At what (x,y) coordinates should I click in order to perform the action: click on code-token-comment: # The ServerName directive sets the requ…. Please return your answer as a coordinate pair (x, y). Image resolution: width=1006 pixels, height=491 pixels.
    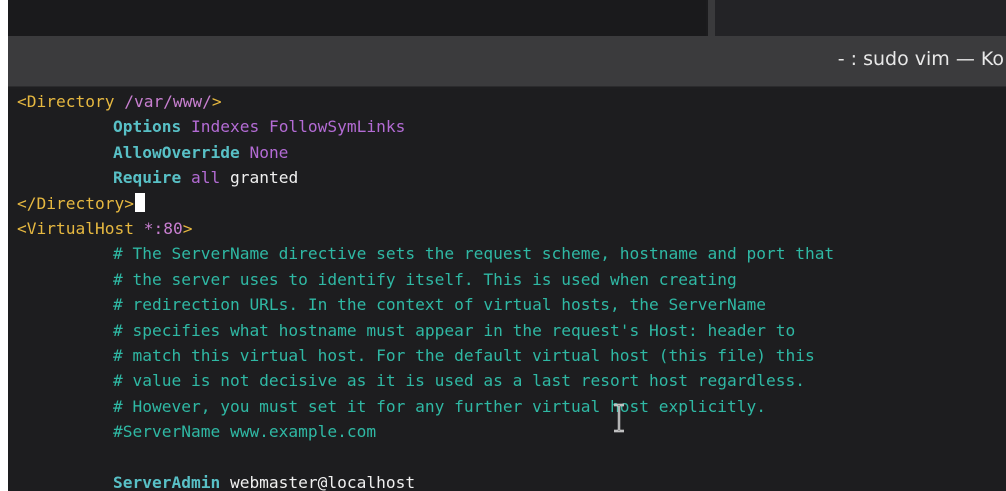
    Looking at the image, I should click on (474, 254).